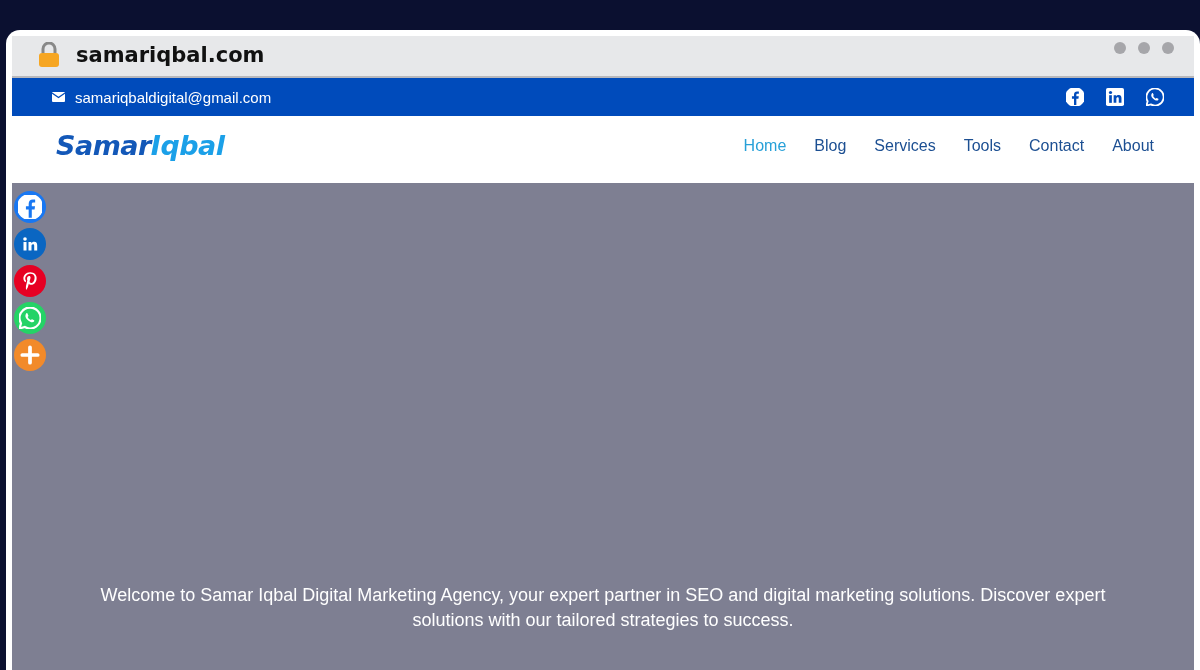  I want to click on nav-link: Services, so click(905, 145).